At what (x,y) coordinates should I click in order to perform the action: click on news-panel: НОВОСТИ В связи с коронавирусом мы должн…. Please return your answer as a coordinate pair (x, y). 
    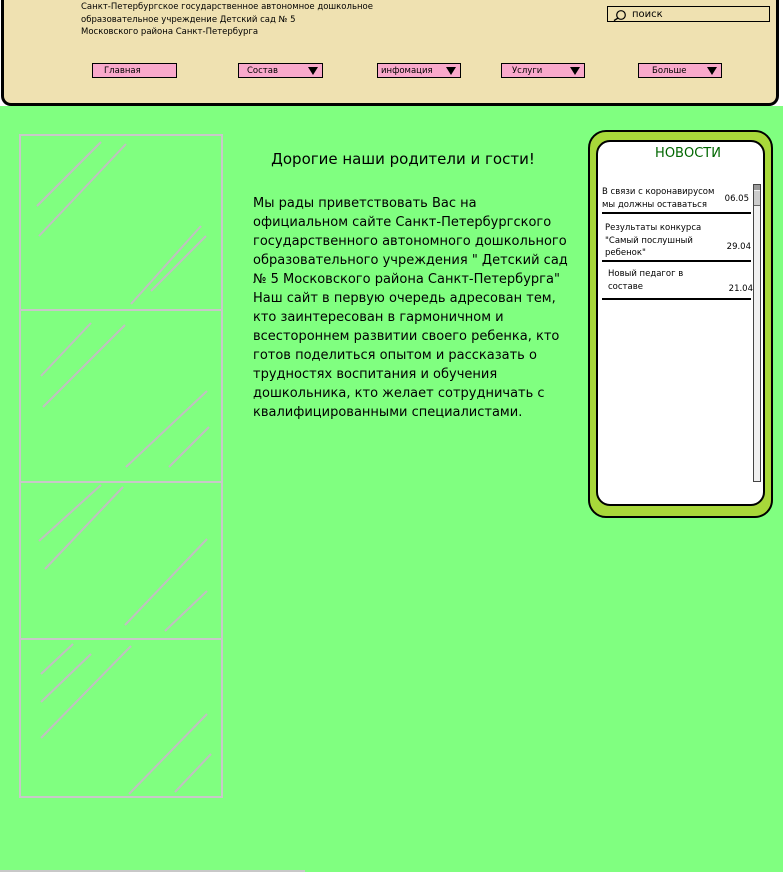
    Looking at the image, I should click on (680, 324).